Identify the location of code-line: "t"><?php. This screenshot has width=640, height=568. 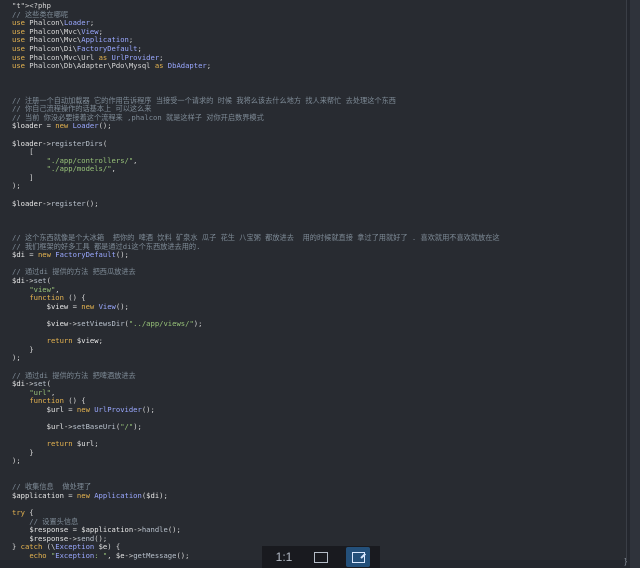
(31, 5).